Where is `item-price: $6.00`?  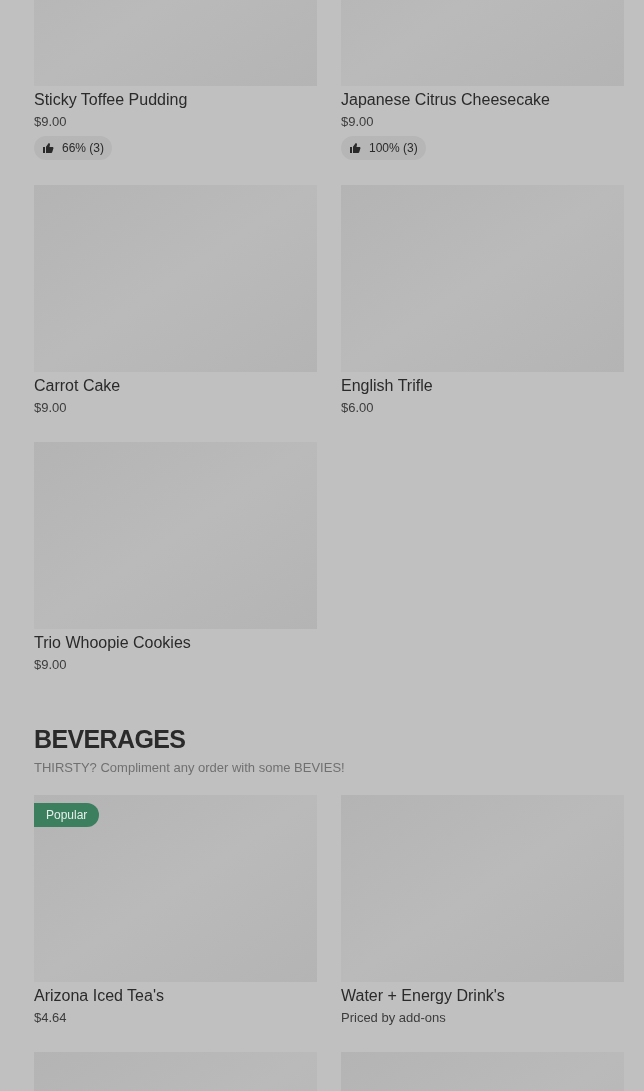
item-price: $6.00 is located at coordinates (358, 408).